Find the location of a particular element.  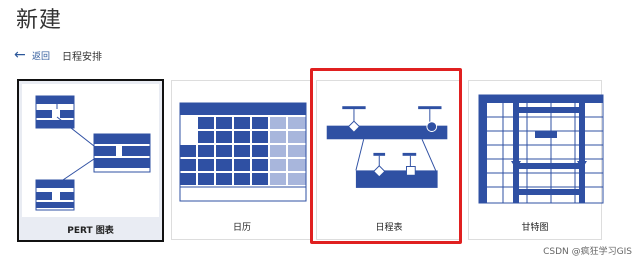

back-nav: ← 返回 日程安排 is located at coordinates (58, 55).